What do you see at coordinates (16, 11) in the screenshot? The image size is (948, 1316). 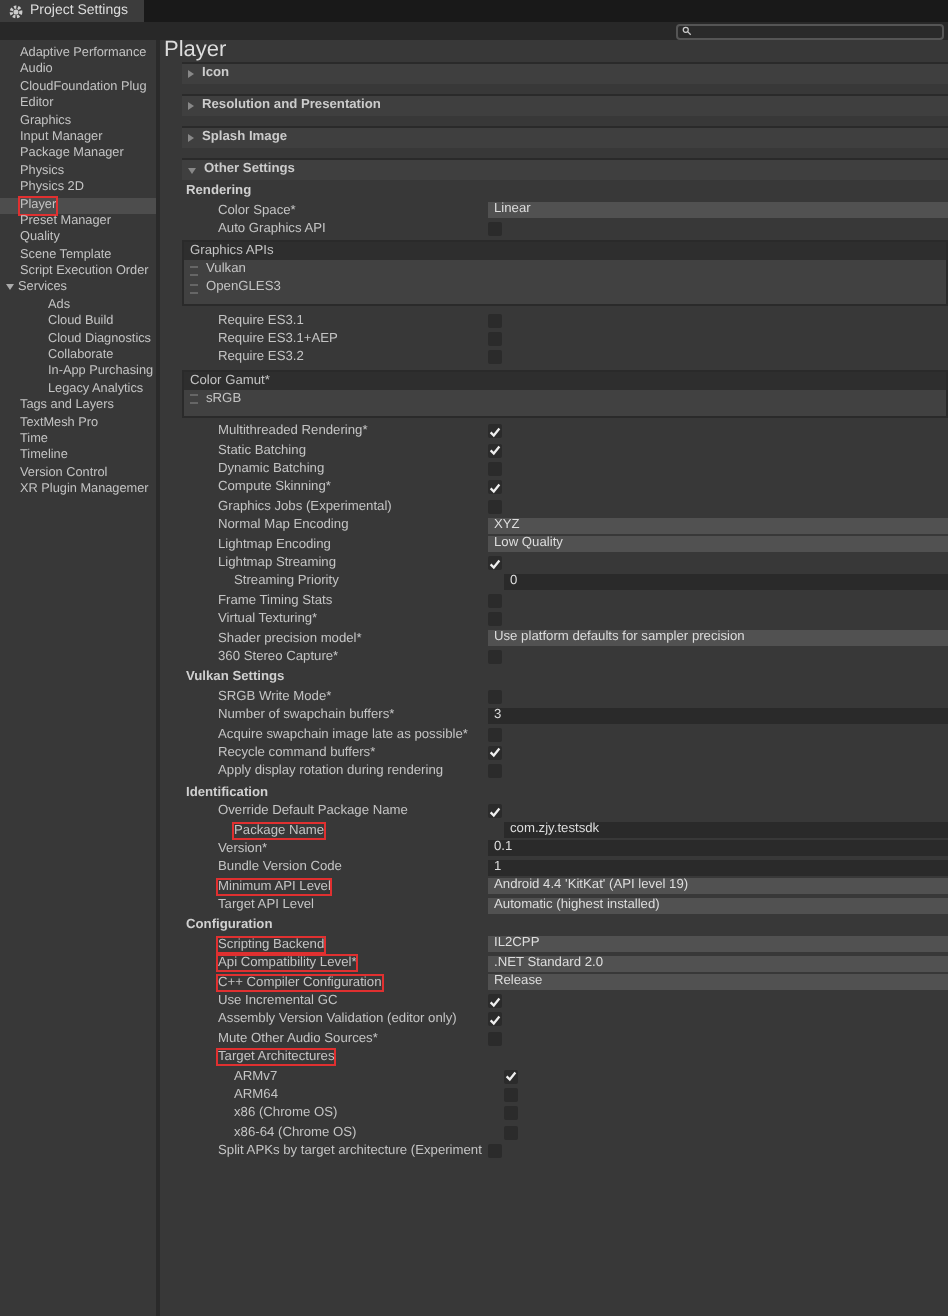 I see `gear-icon` at bounding box center [16, 11].